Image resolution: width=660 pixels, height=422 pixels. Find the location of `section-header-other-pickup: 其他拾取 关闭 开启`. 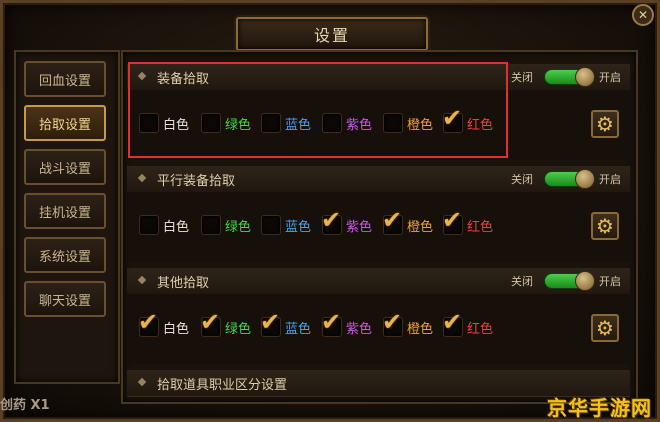

section-header-other-pickup: 其他拾取 关闭 开启 is located at coordinates (378, 281).